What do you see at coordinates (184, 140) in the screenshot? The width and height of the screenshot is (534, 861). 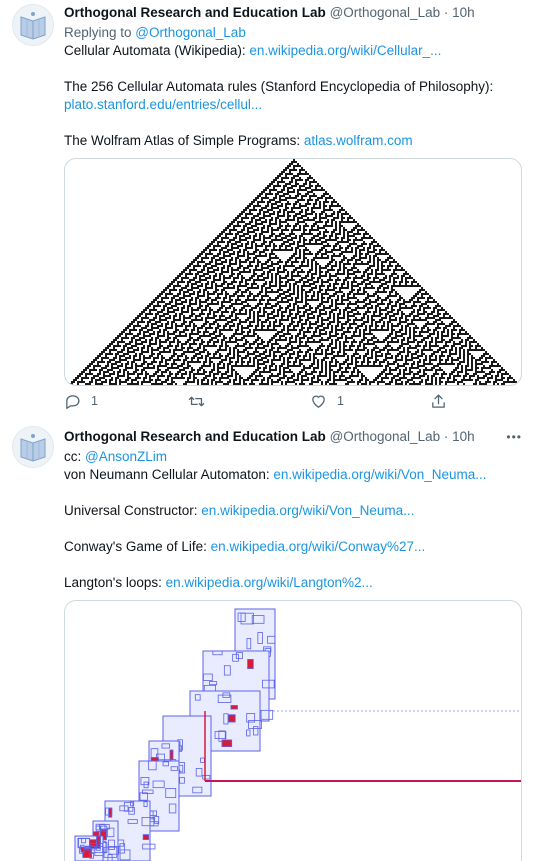 I see `body-text: The Wolfram Atlas of Simple Programs:` at bounding box center [184, 140].